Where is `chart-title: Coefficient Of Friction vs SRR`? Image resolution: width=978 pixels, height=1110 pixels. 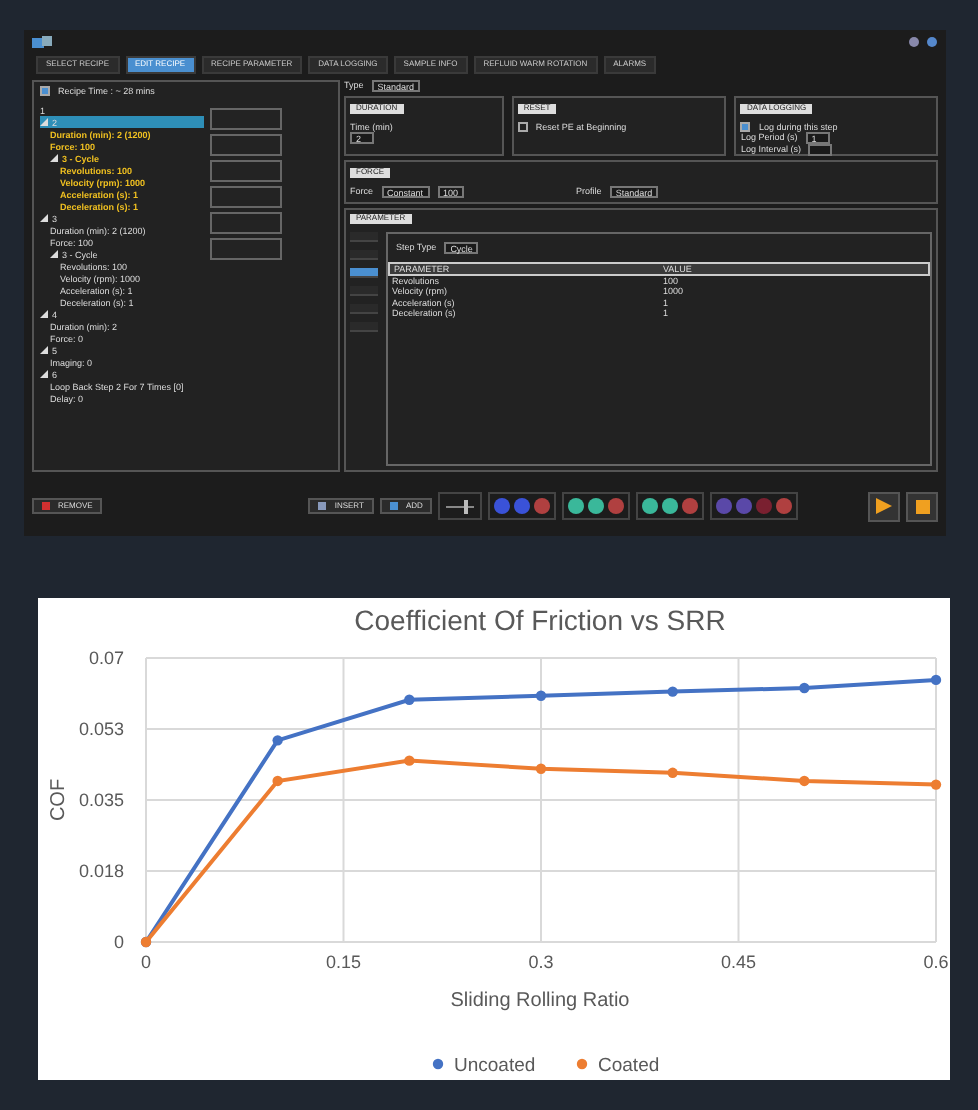
chart-title: Coefficient Of Friction vs SRR is located at coordinates (540, 620).